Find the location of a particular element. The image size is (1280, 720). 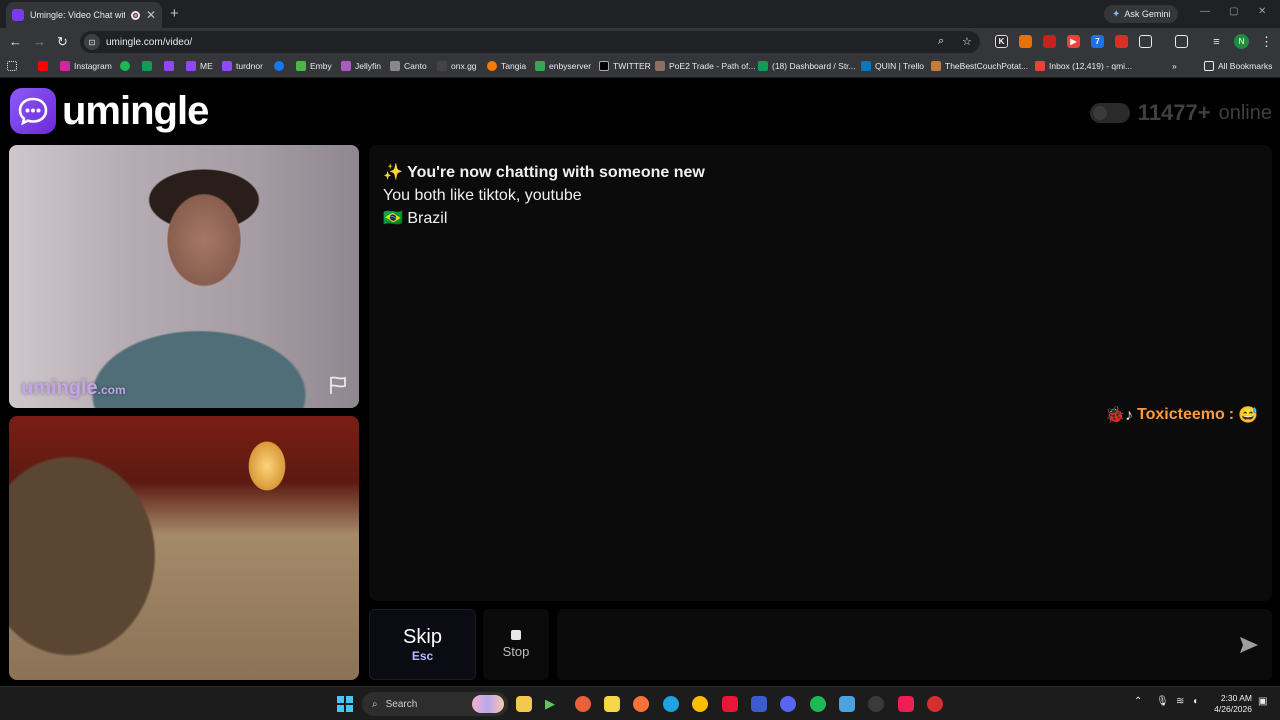

bookmark-turdnor: turdnor is located at coordinates (242, 66).